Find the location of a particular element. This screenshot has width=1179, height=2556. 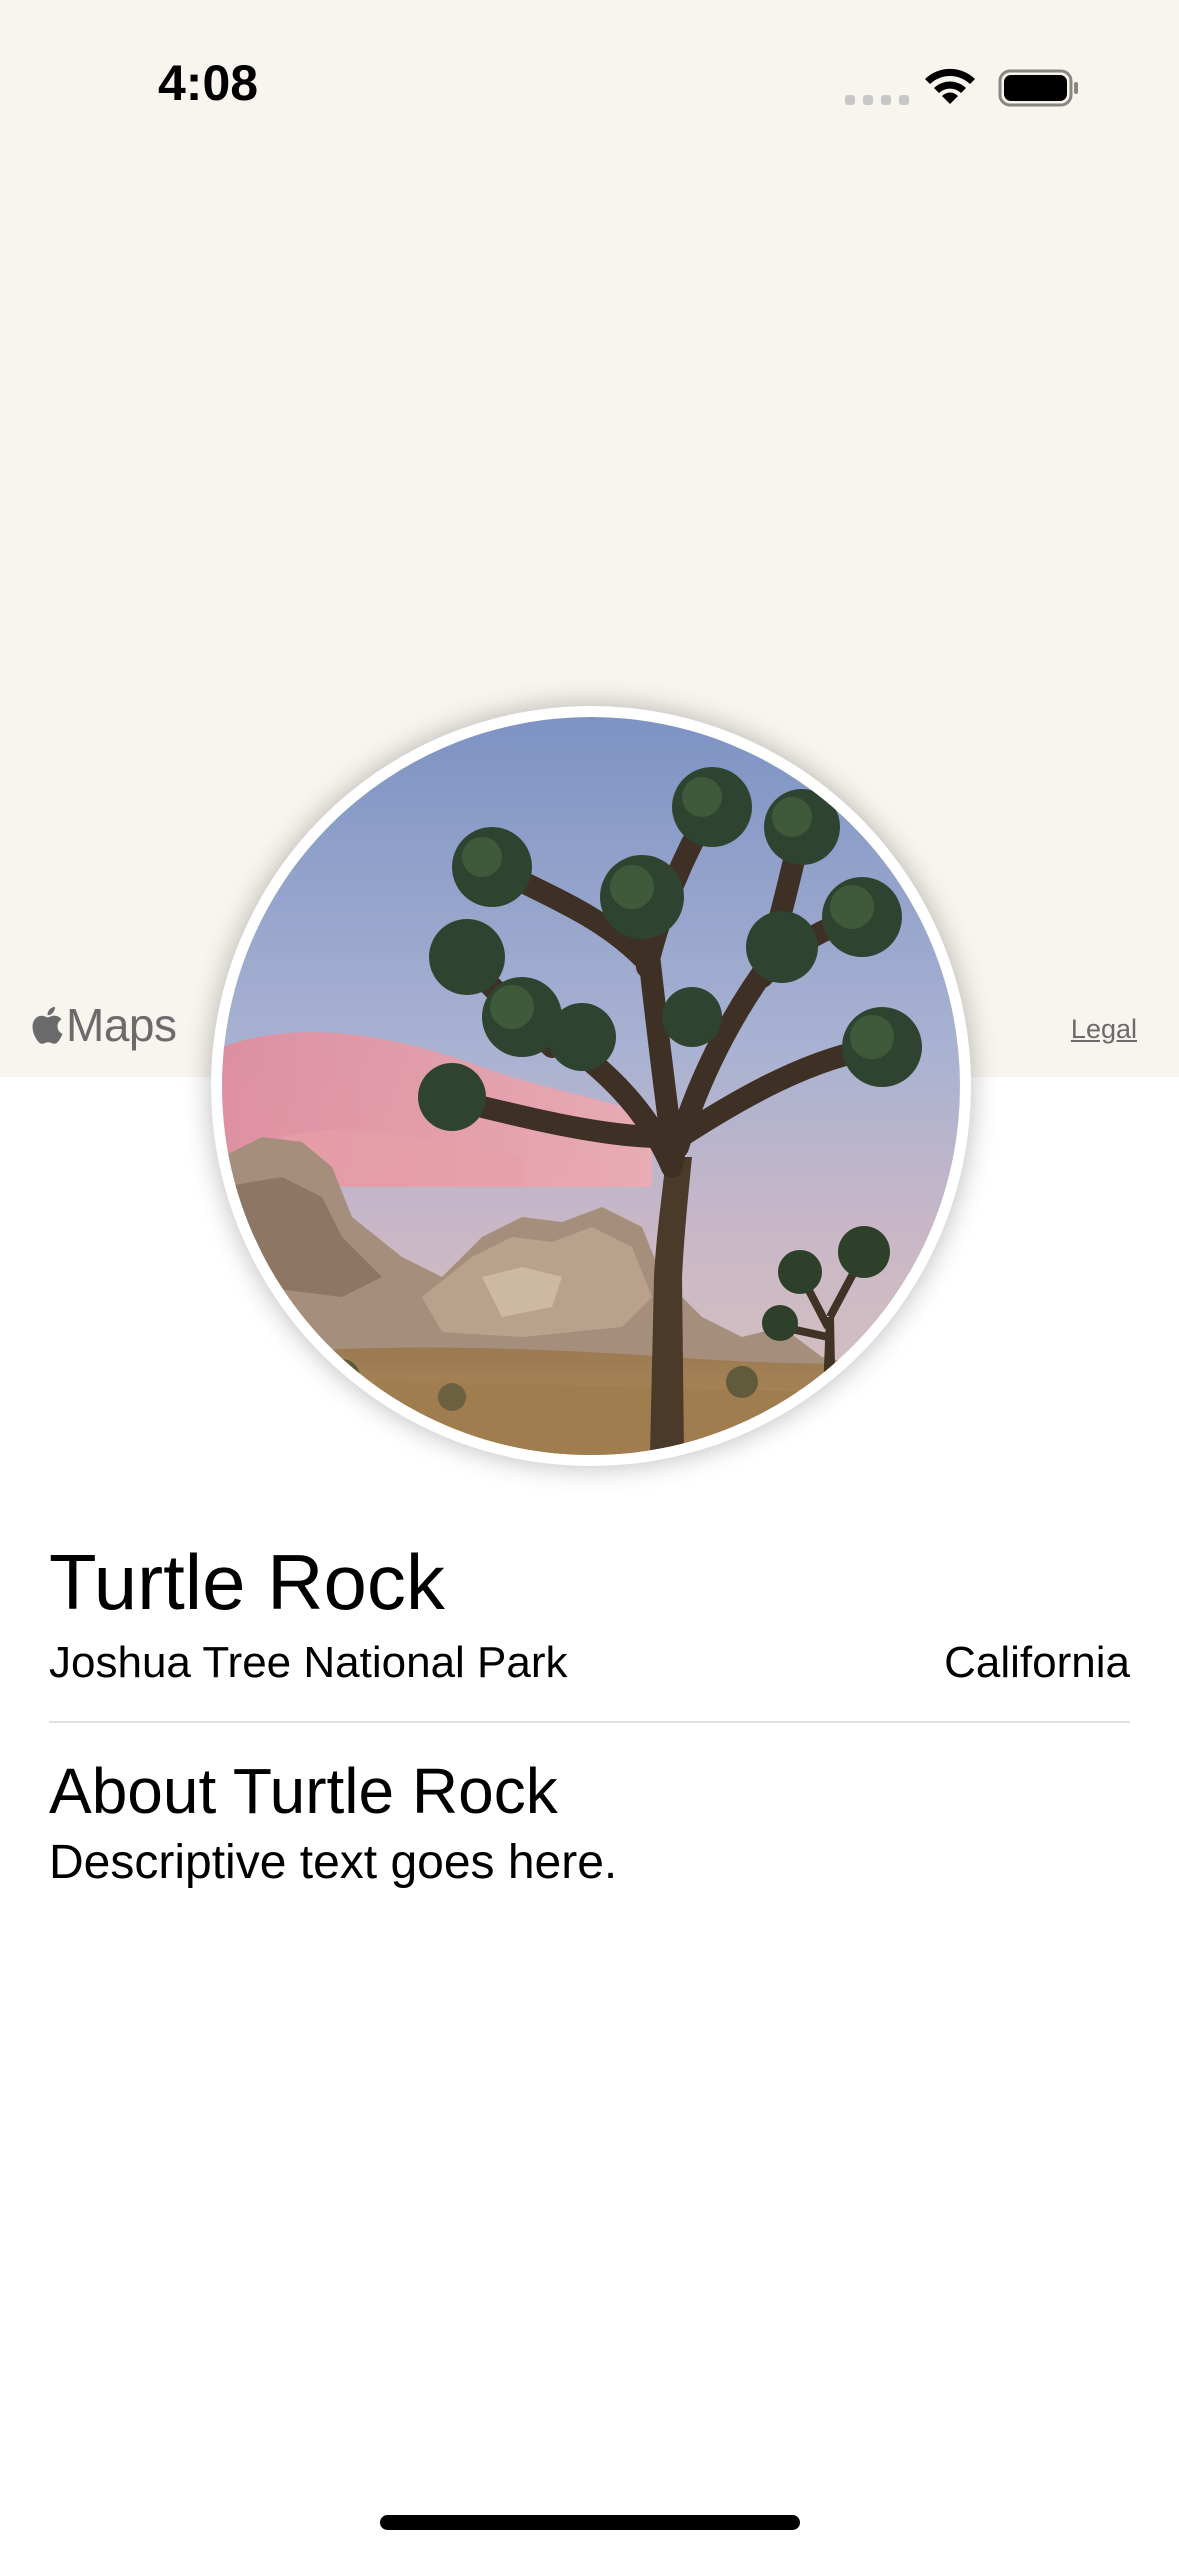

divider is located at coordinates (589, 1722).